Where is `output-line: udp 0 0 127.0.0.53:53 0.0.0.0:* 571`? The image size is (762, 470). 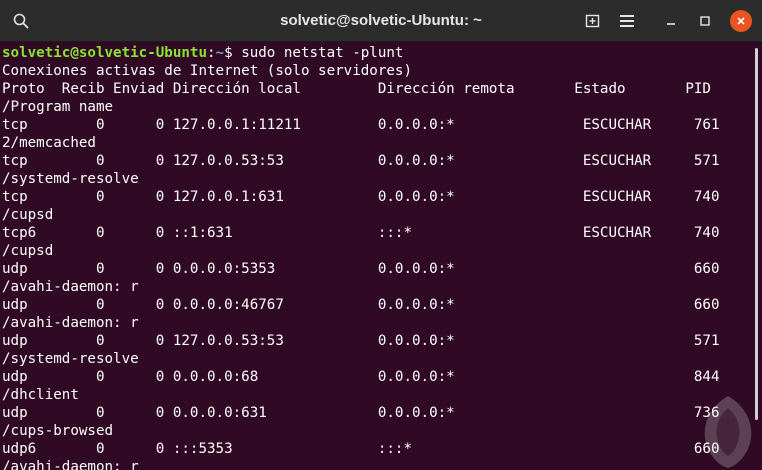
output-line: udp 0 0 127.0.0.53:53 0.0.0.0:* 571 is located at coordinates (361, 341).